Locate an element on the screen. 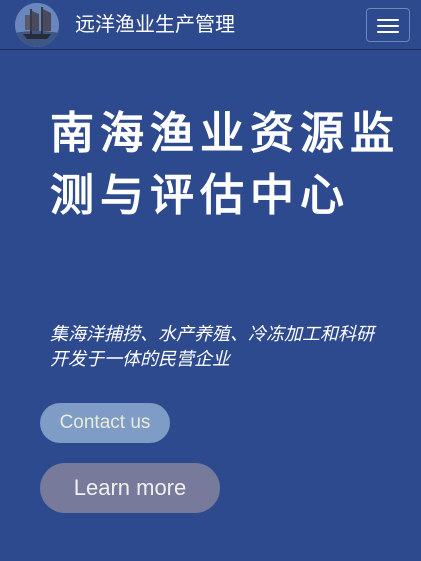 Image resolution: width=421 pixels, height=561 pixels. learn-more-button: Learn more is located at coordinates (130, 488).